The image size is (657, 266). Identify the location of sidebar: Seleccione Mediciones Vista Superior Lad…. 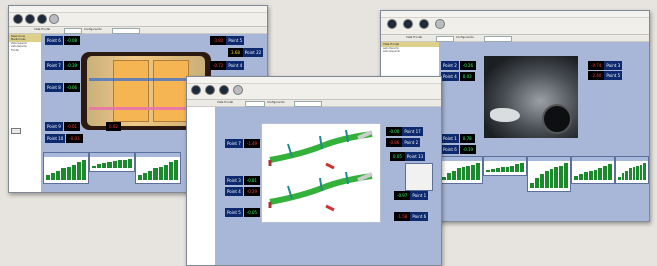
(25, 74).